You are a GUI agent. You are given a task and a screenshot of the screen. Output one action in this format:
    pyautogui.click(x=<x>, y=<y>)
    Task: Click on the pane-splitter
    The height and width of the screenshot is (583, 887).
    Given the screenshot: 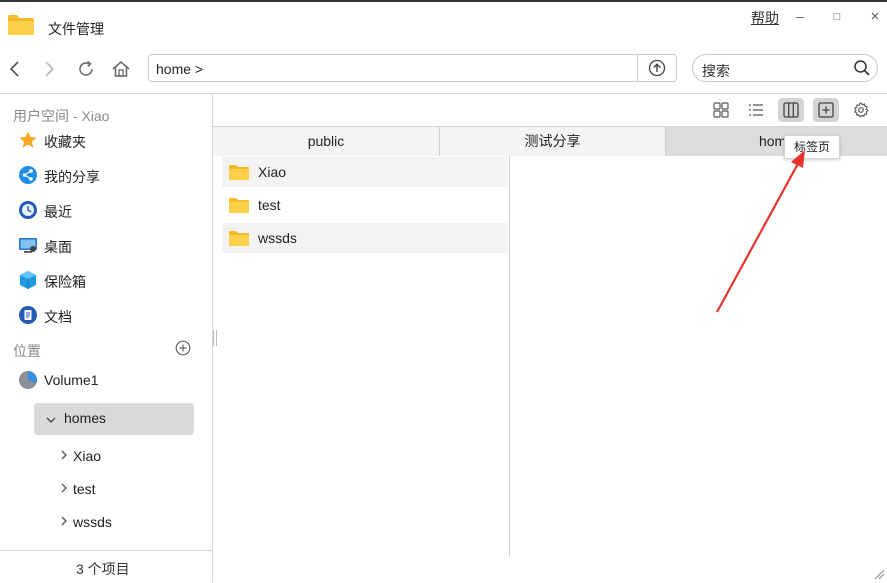 What is the action you would take?
    pyautogui.click(x=215, y=338)
    